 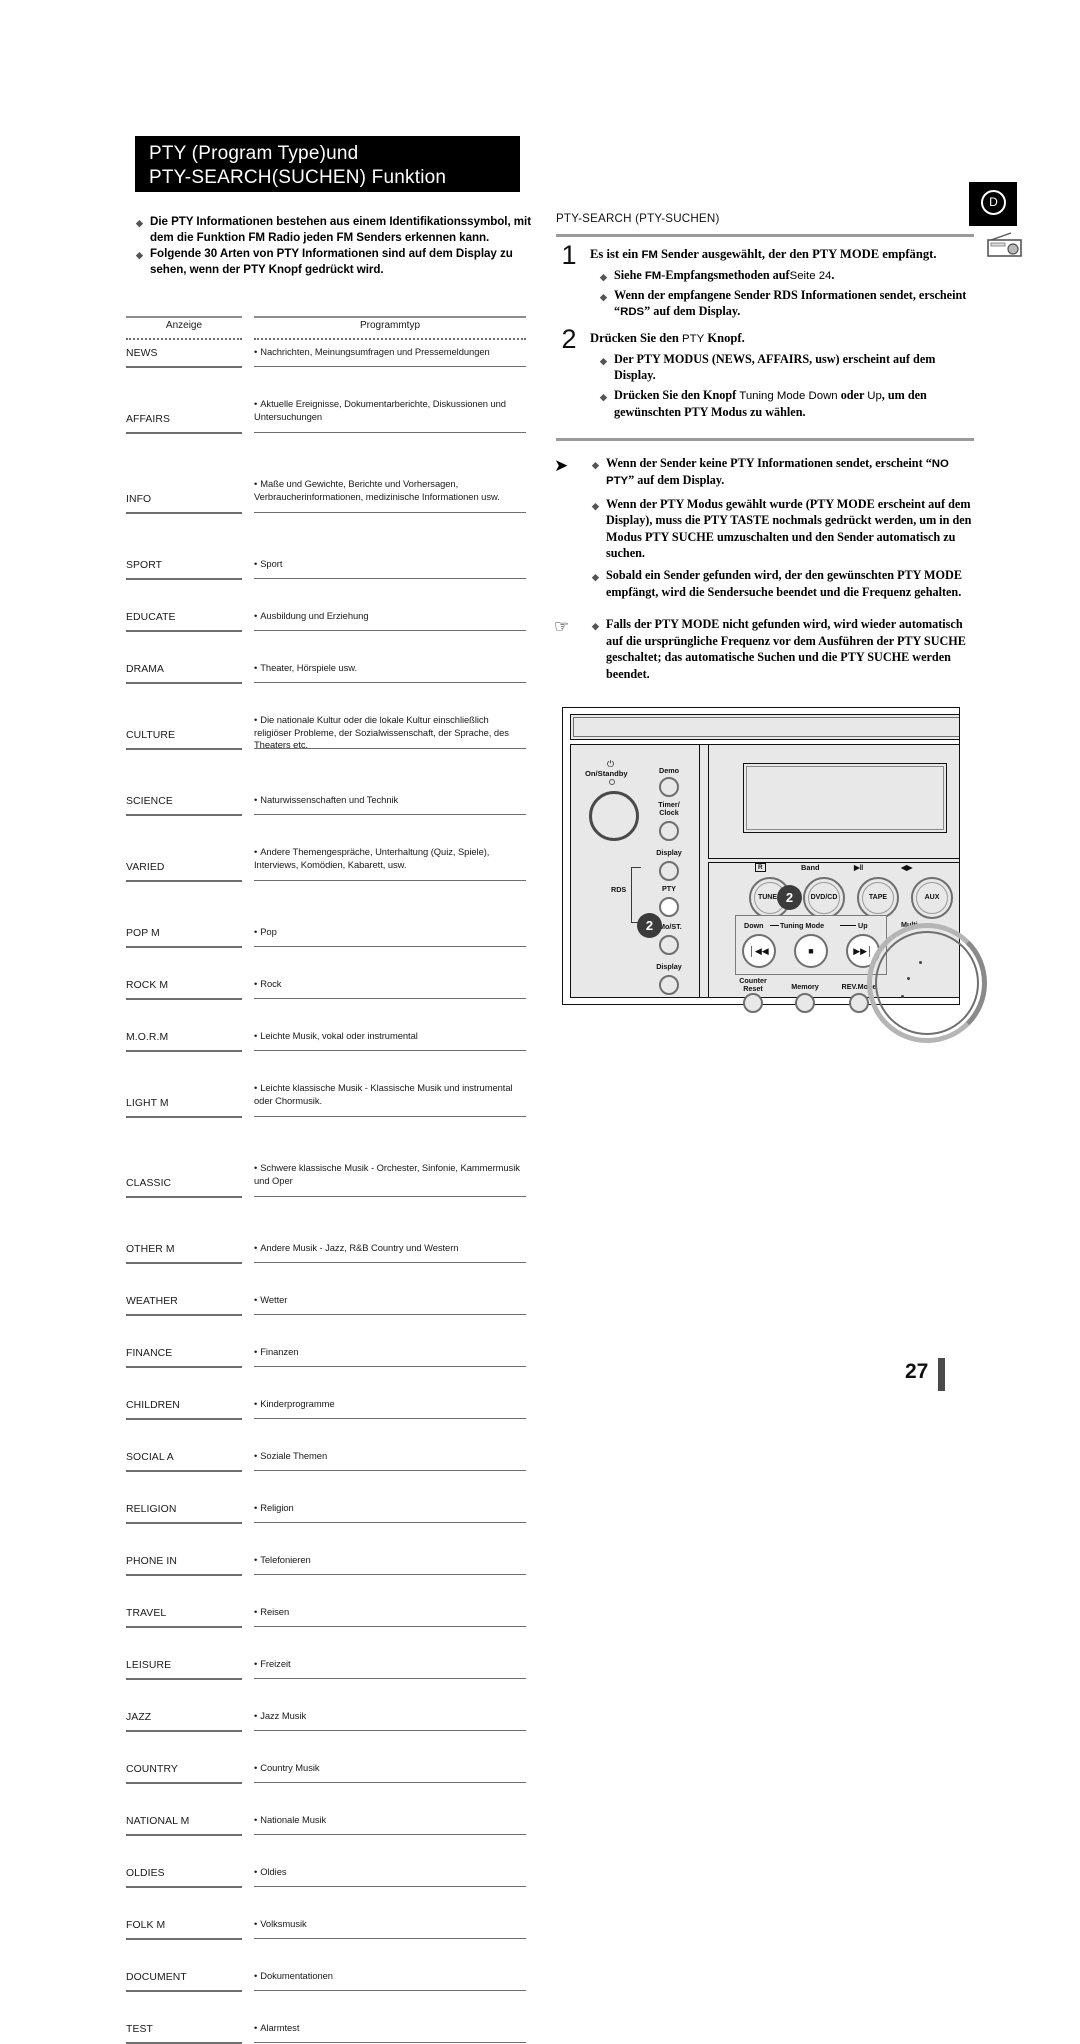 I want to click on counter-reset-button, so click(x=753, y=1003).